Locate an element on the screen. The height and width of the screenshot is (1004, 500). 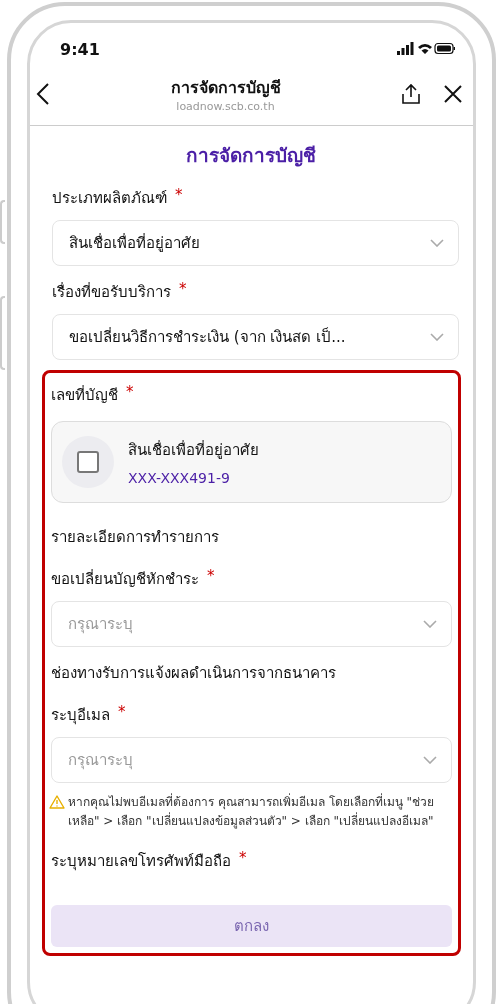
close-icon is located at coordinates (453, 94).